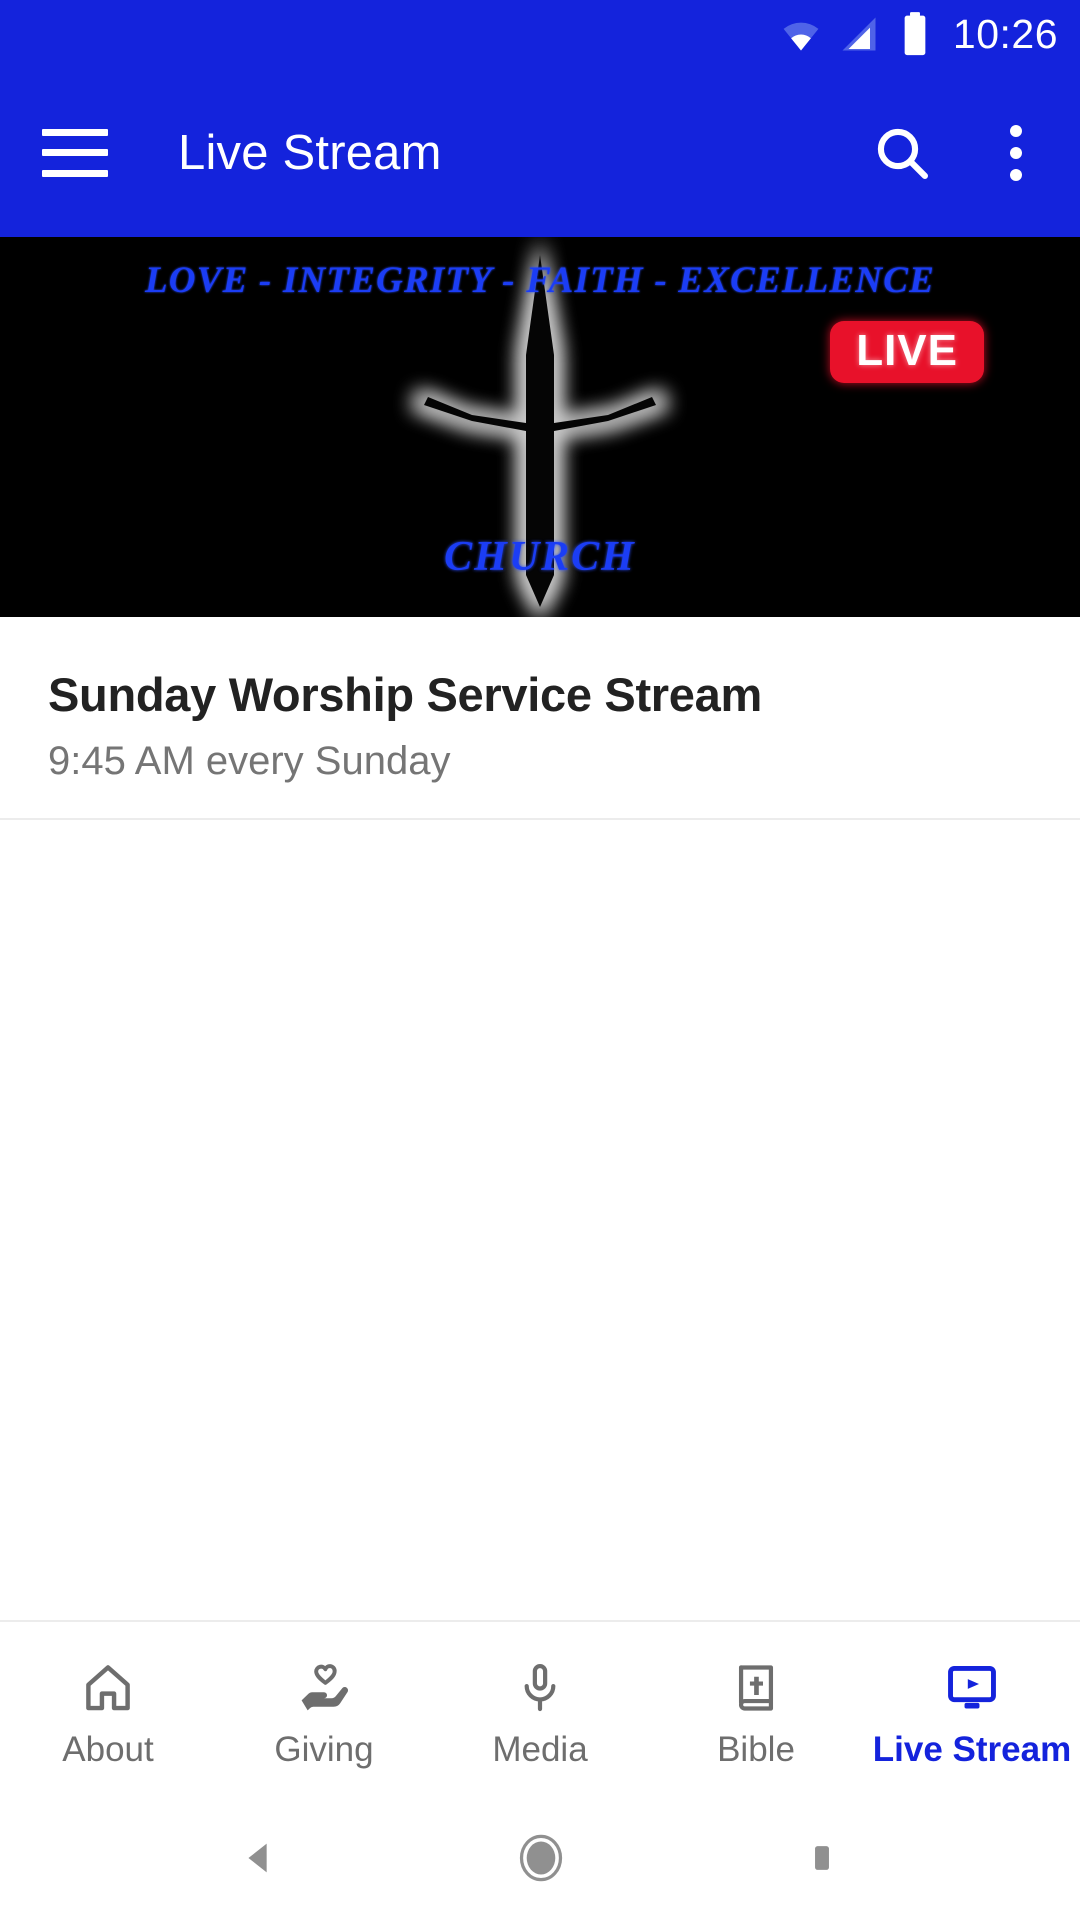 This screenshot has height=1920, width=1080. Describe the element at coordinates (75, 152) in the screenshot. I see `hamburger-menu-icon` at that location.